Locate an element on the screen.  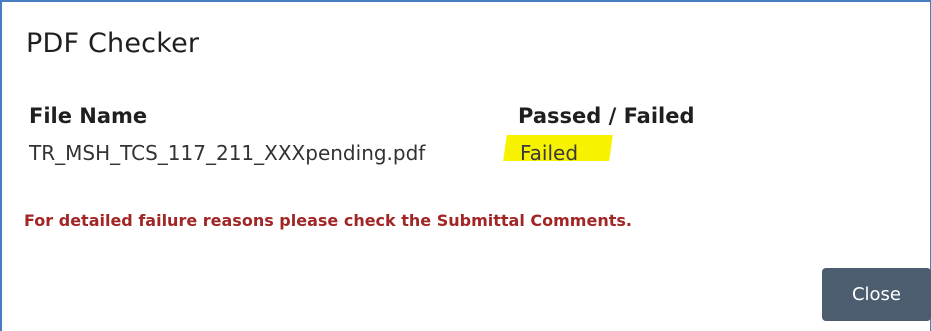
file-name-cell: TR_MSH_TCS_117_211_XXXpending.pdf is located at coordinates (227, 153).